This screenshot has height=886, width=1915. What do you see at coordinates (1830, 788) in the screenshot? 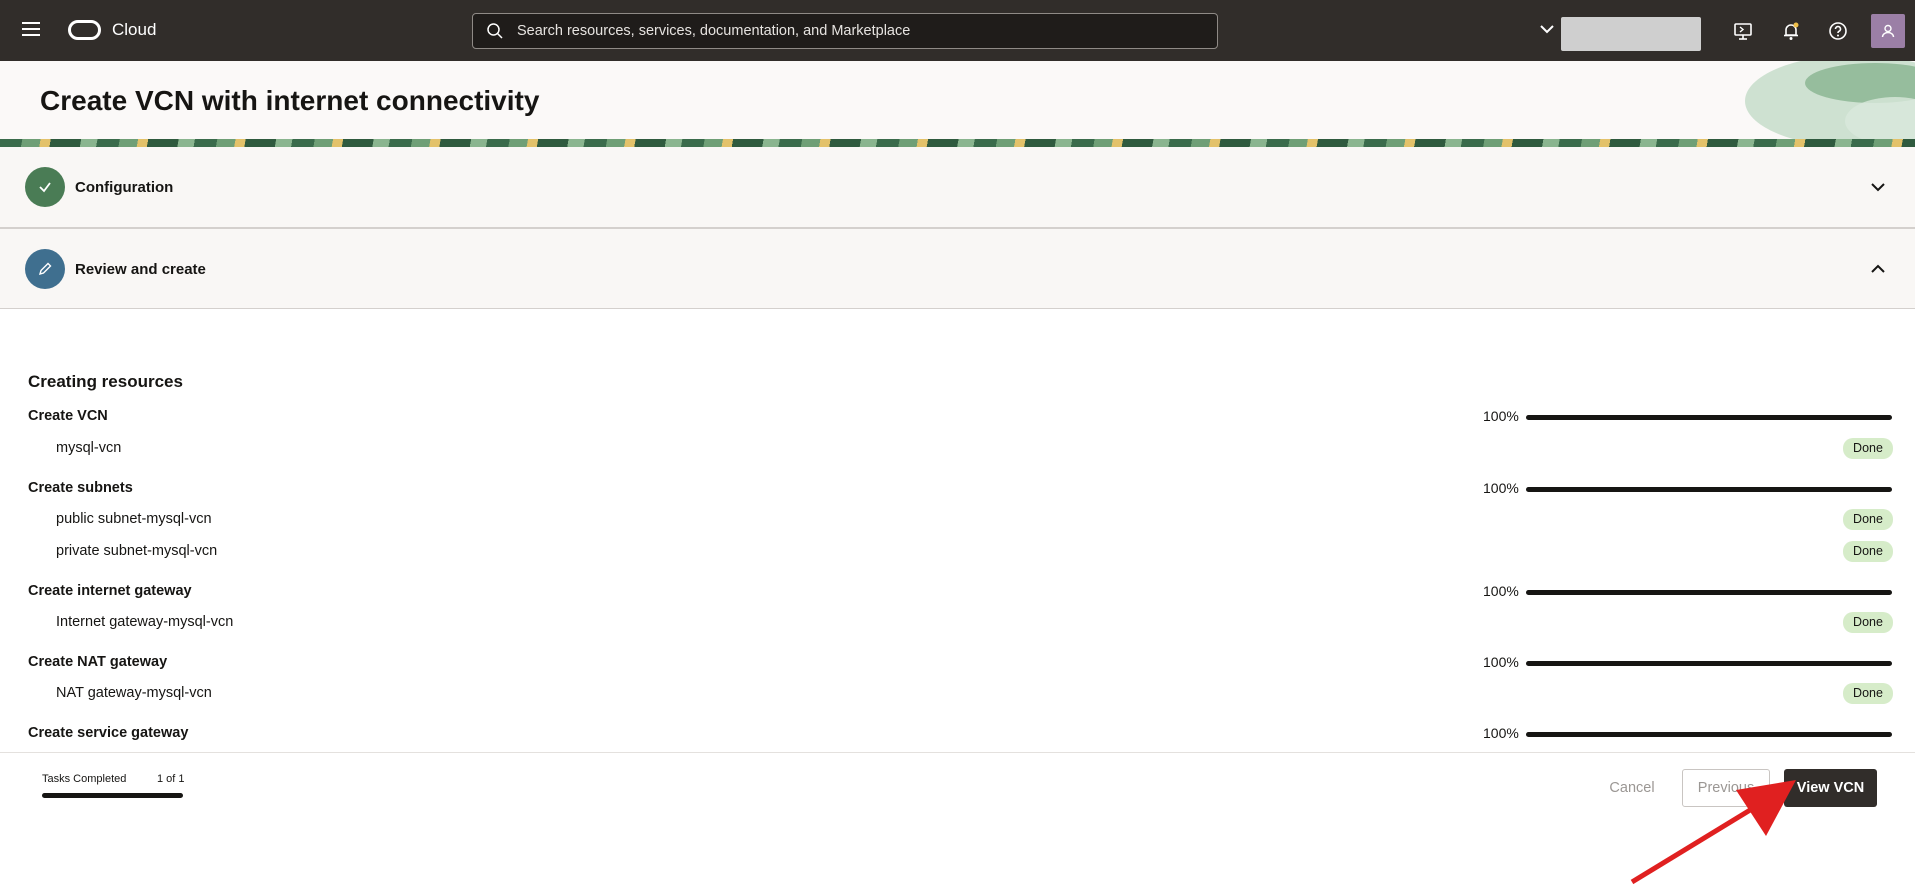
I see `view-vcn-button: View VCN` at bounding box center [1830, 788].